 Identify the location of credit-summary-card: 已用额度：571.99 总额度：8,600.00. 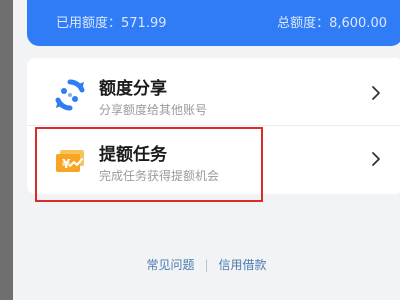
(213, 23).